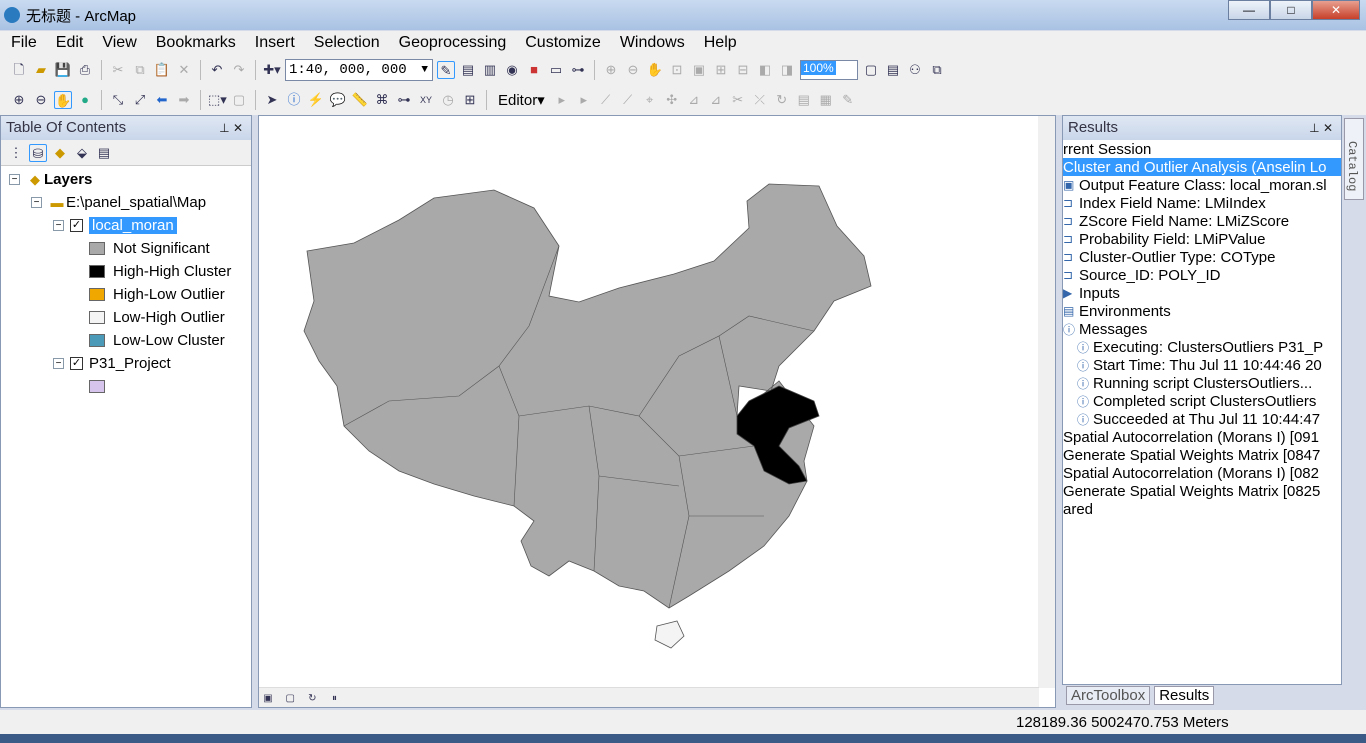  Describe the element at coordinates (1202, 365) in the screenshot. I see `result-item: ⓘ Start Time: Thu Jul 11 10:44:46 20` at that location.